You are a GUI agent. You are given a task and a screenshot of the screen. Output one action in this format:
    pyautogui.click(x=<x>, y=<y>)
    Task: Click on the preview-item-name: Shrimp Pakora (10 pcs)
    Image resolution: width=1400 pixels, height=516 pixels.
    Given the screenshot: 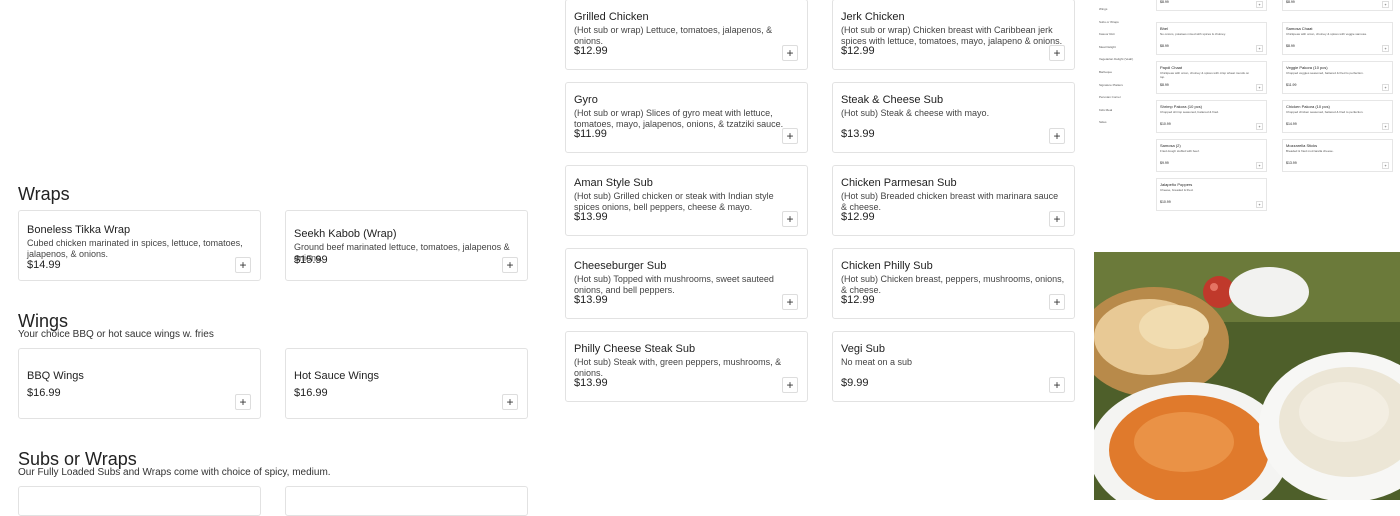 What is the action you would take?
    pyautogui.click(x=1181, y=106)
    